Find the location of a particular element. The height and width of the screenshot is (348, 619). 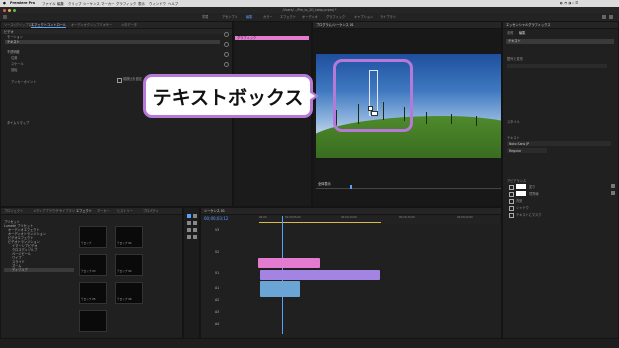

tab-libraries: ライブラリ is located at coordinates (67, 211).